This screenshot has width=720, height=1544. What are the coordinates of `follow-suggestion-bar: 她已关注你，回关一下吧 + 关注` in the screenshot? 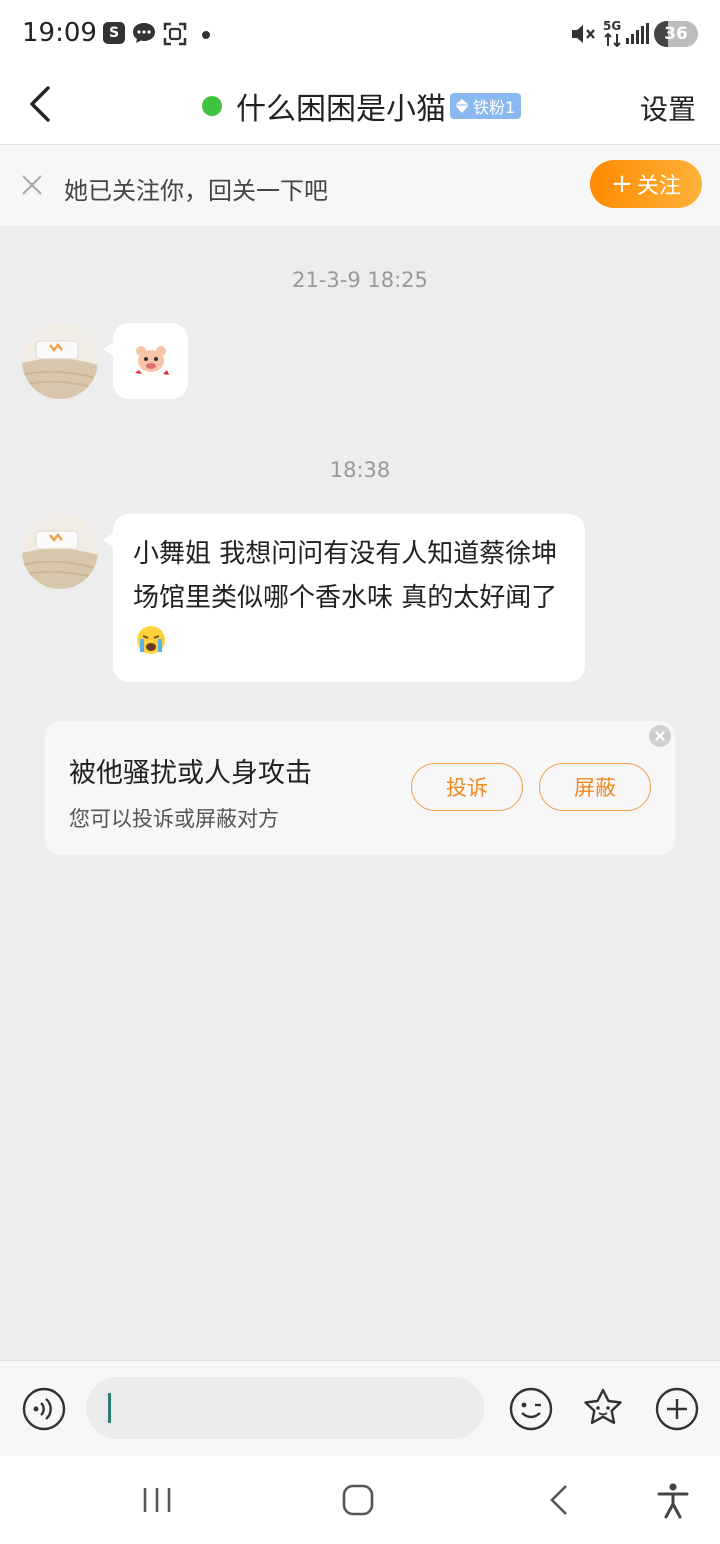 It's located at (360, 185).